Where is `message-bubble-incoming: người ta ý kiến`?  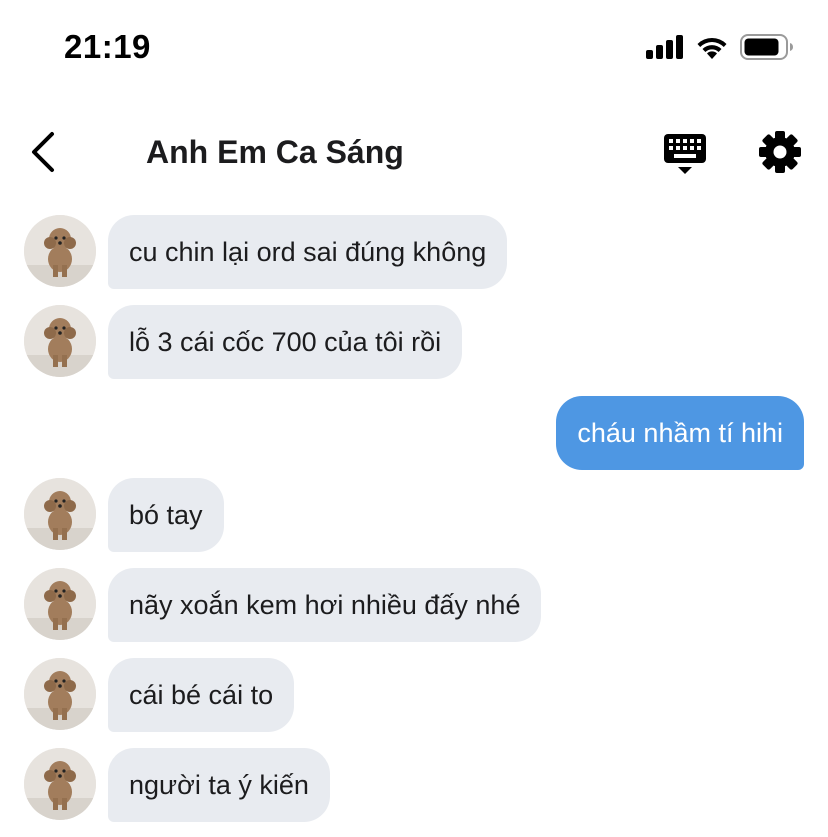
message-bubble-incoming: người ta ý kiến is located at coordinates (219, 785).